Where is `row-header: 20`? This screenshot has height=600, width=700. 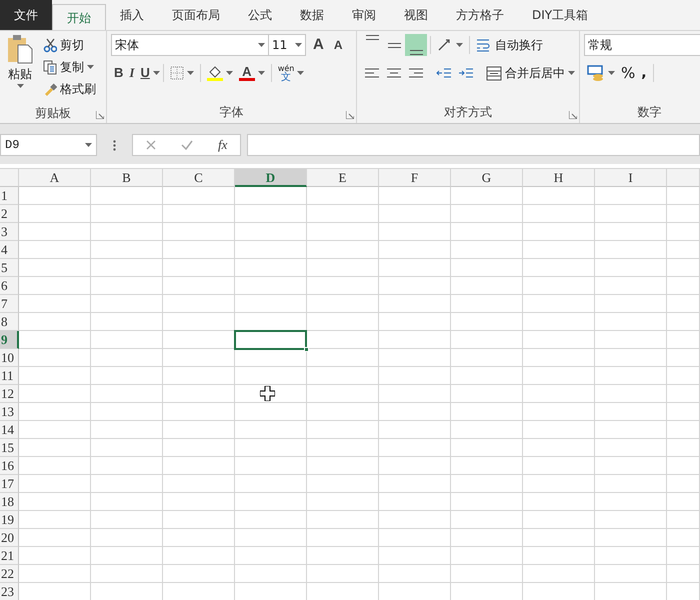
row-header: 20 is located at coordinates (9, 538).